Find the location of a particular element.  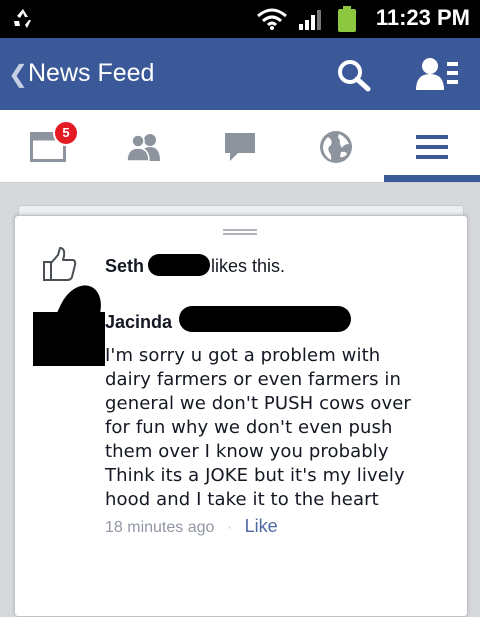

avatar is located at coordinates (71, 322).